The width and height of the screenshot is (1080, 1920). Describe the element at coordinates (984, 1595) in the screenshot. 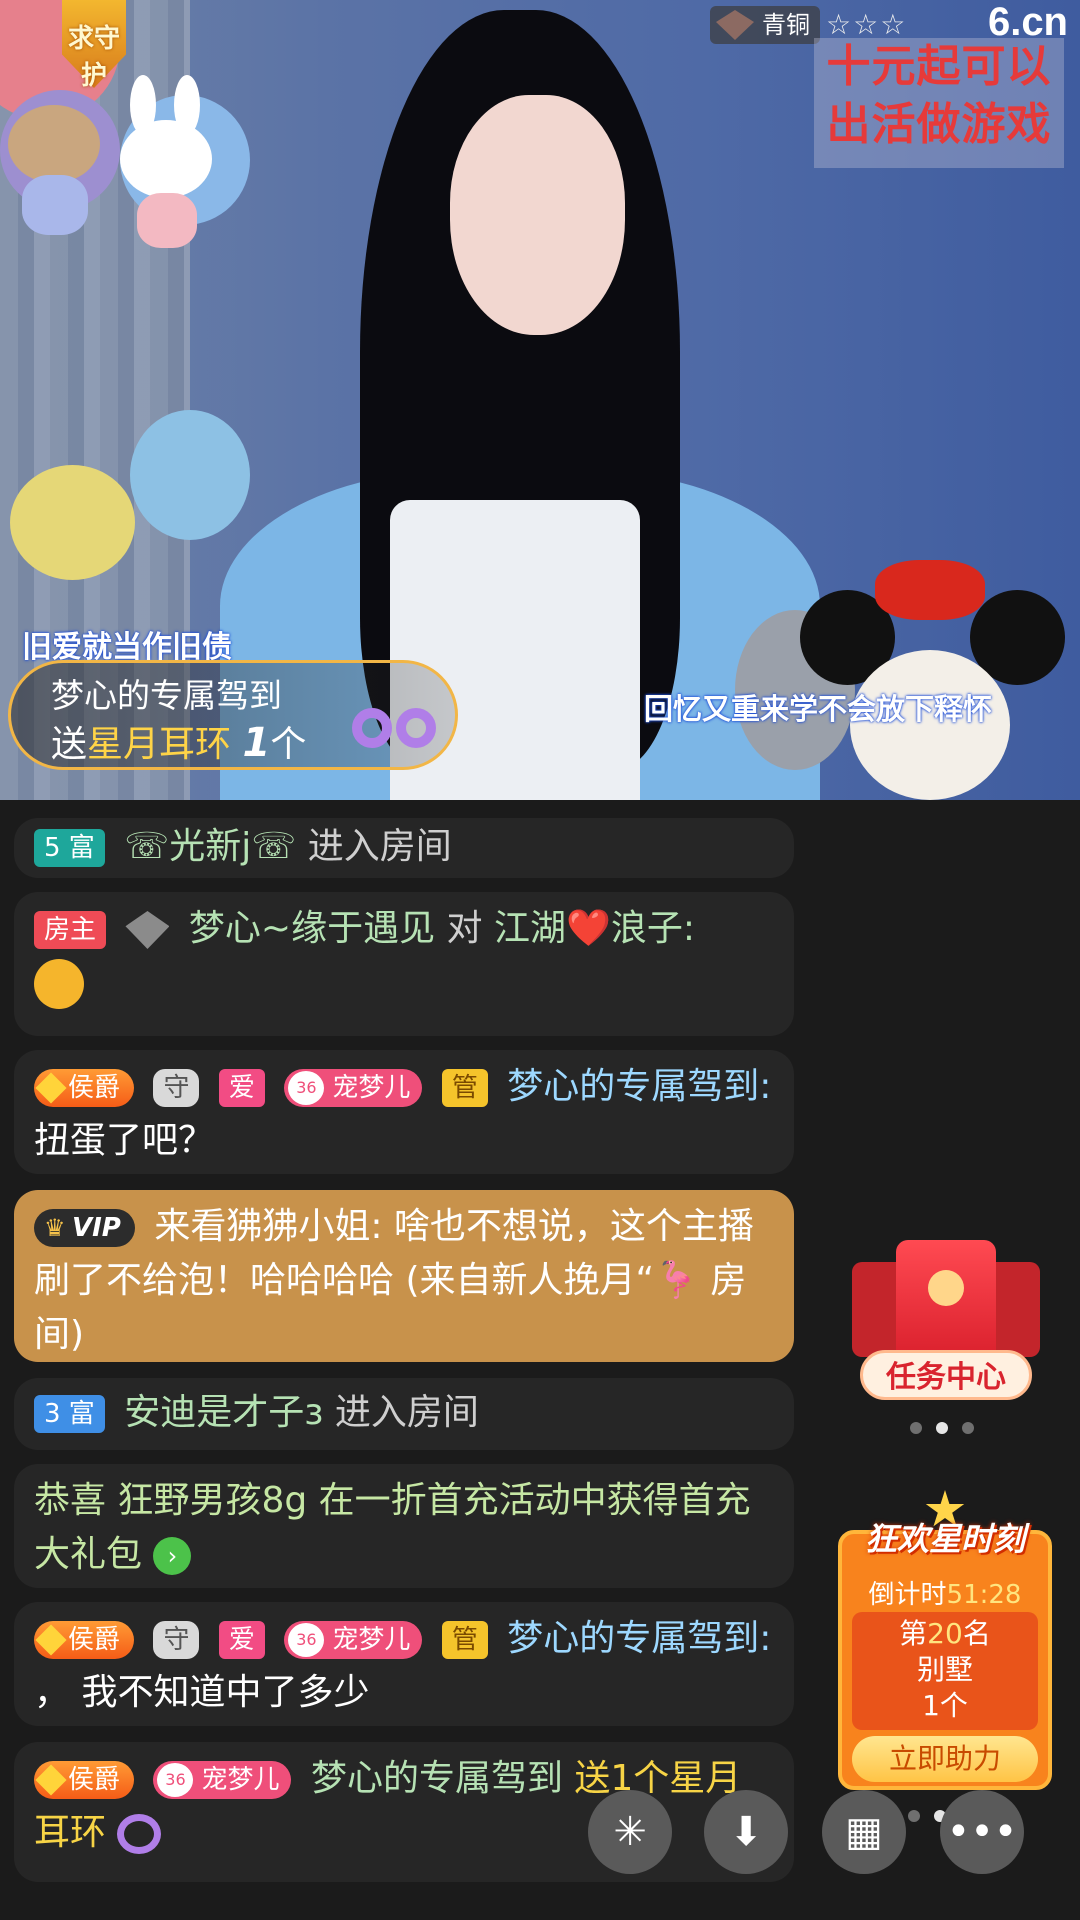

I see `countdown-value: 51:28` at that location.